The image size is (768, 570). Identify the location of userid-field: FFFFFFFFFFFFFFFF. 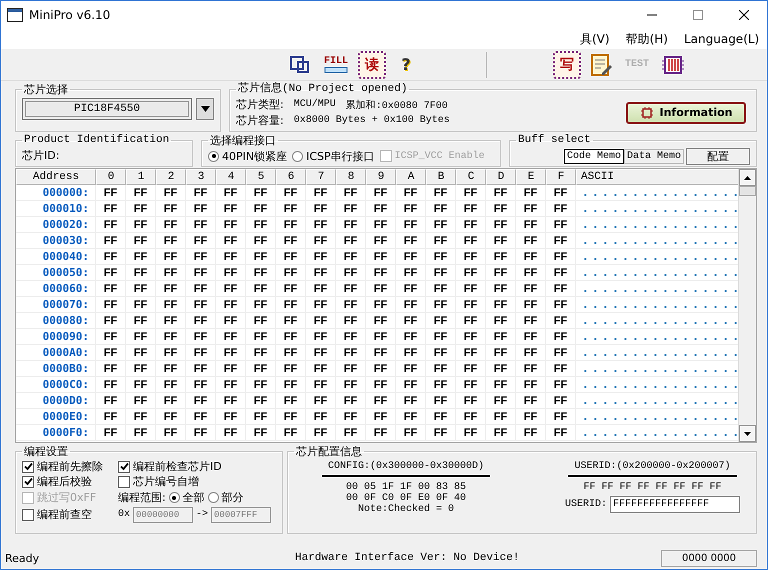
(675, 504).